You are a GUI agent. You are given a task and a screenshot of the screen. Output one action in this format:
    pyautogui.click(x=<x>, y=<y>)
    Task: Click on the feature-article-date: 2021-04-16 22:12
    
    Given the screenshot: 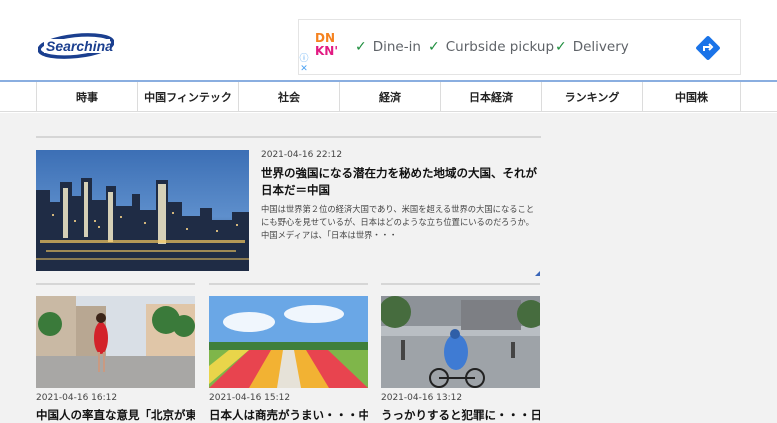 What is the action you would take?
    pyautogui.click(x=302, y=155)
    